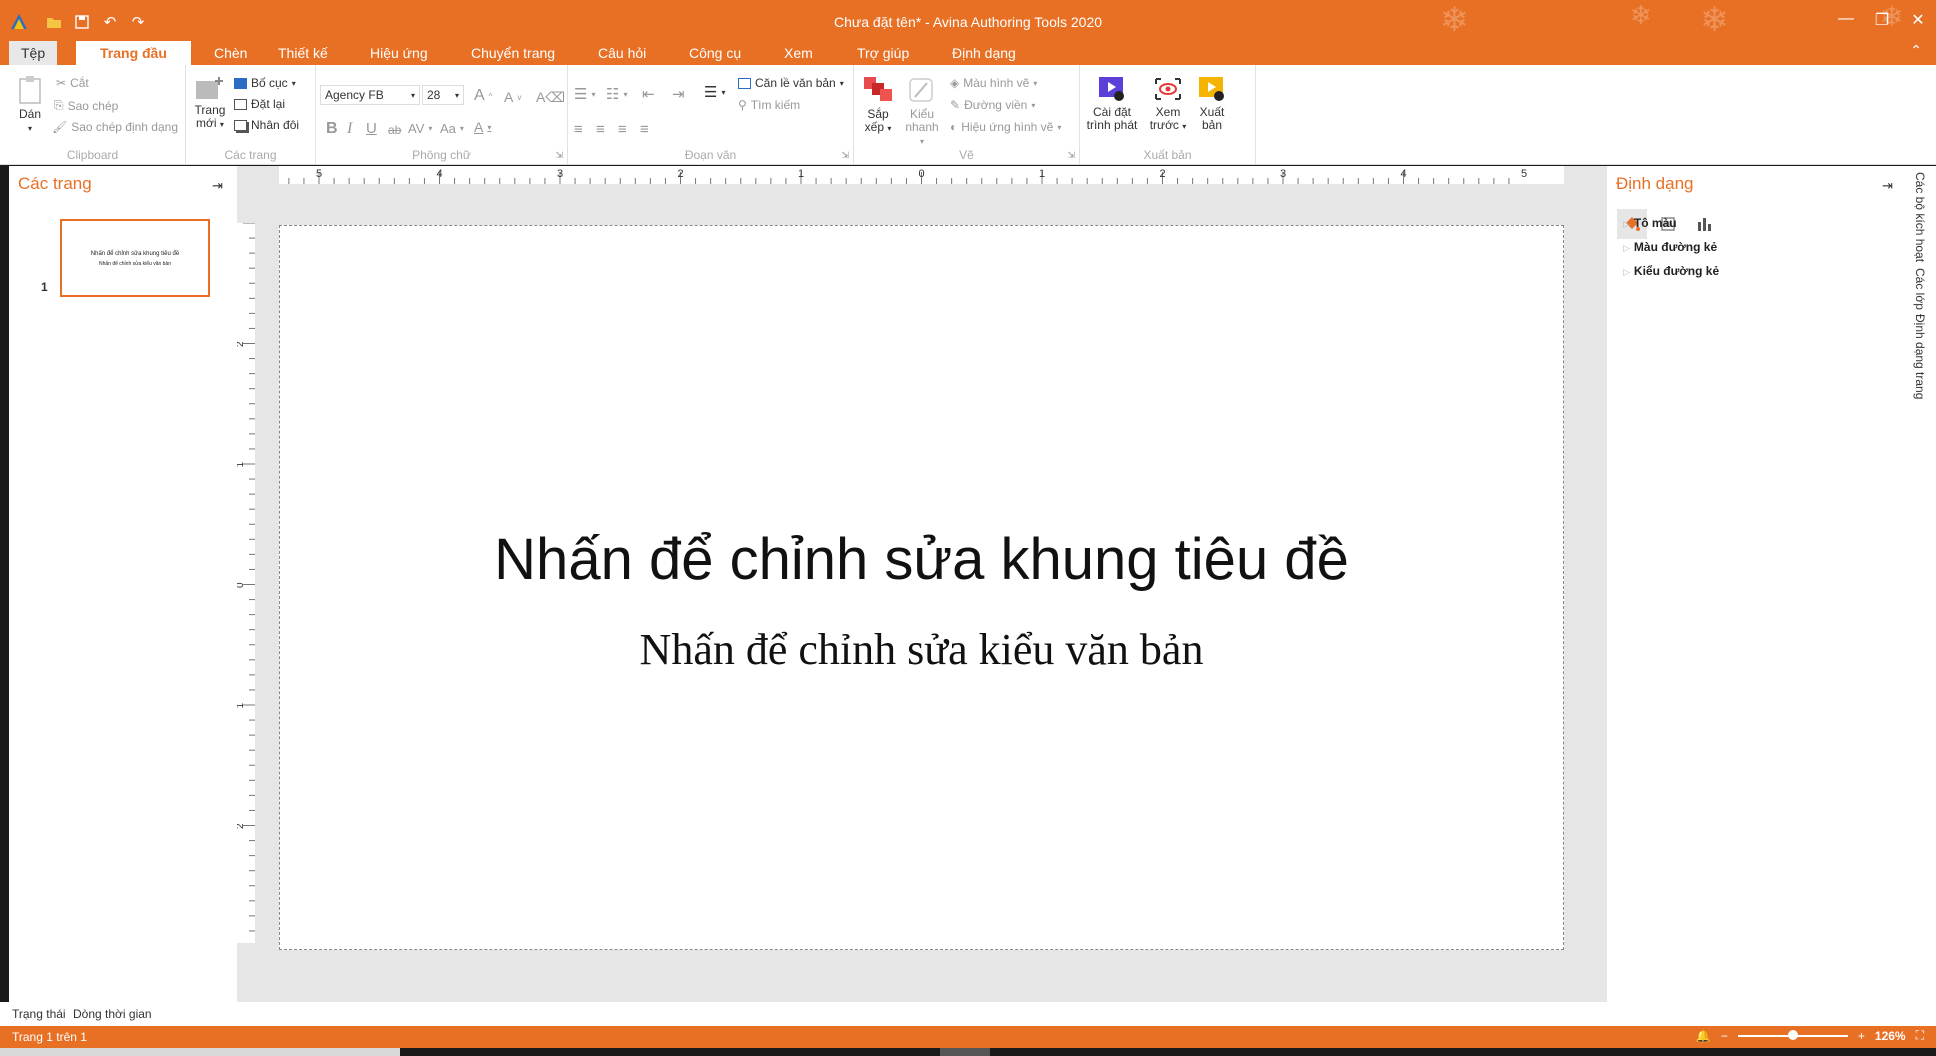  Describe the element at coordinates (922, 127) in the screenshot. I see `quick-style-label-2: nhanh` at that location.